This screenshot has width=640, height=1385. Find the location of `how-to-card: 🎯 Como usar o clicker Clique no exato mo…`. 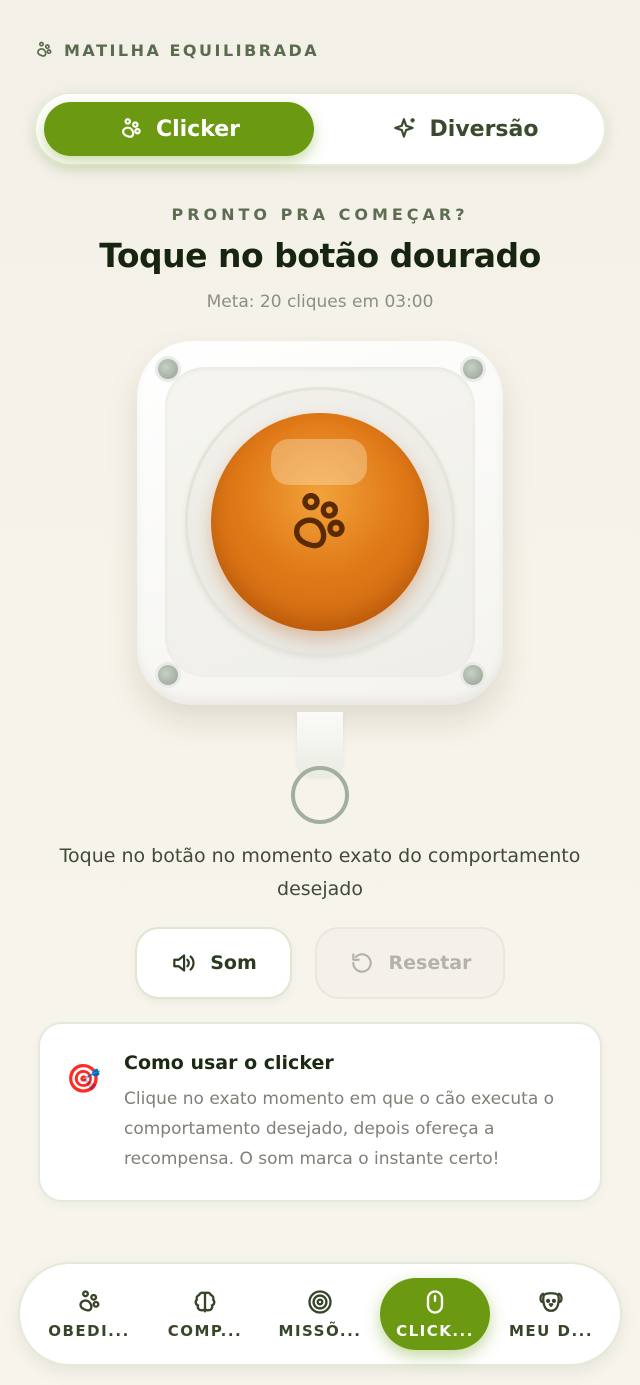

how-to-card: 🎯 Como usar o clicker Clique no exato mo… is located at coordinates (320, 1112).